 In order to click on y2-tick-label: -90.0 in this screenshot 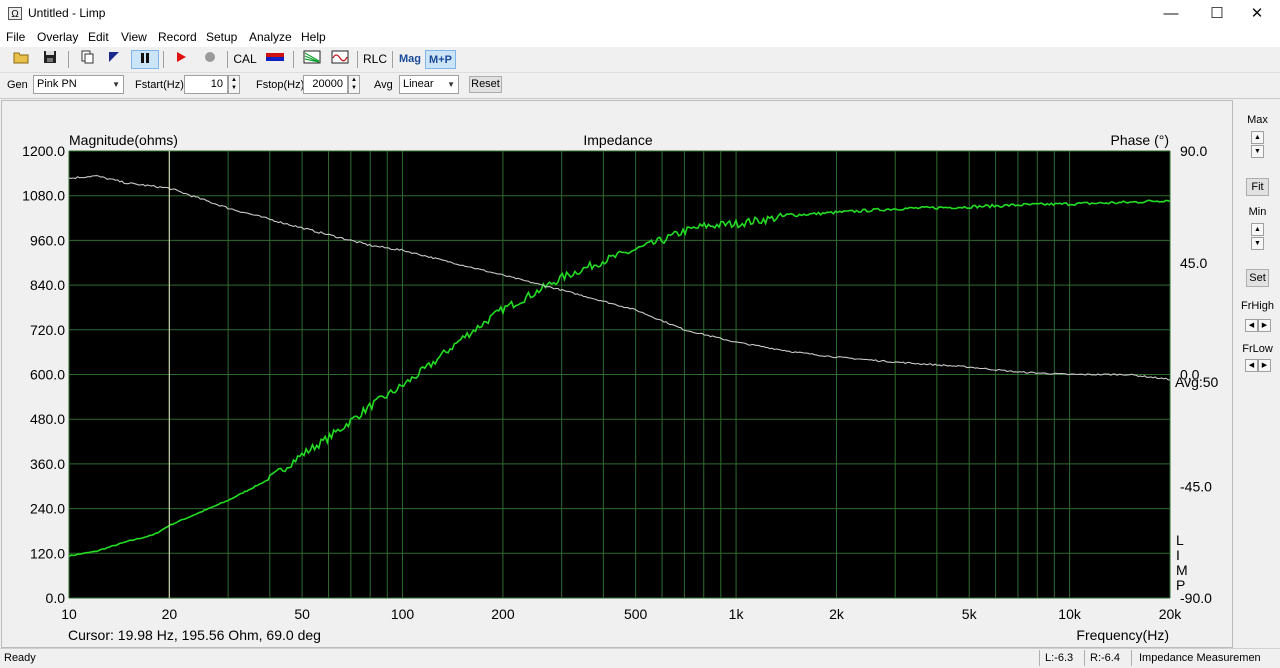, I will do `click(1196, 598)`.